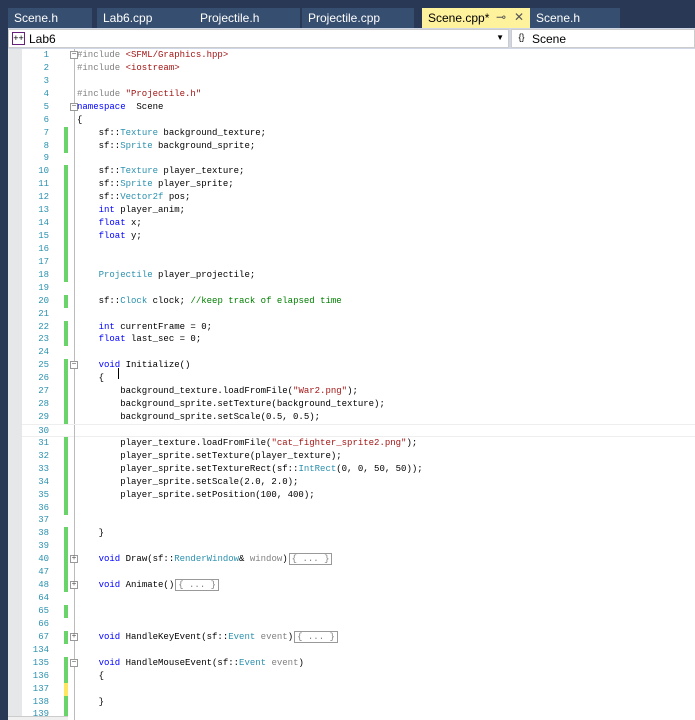 The height and width of the screenshot is (720, 695). Describe the element at coordinates (46, 158) in the screenshot. I see `line-number: 9` at that location.